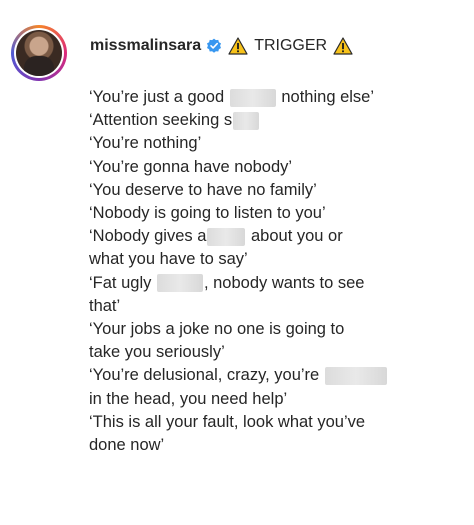  What do you see at coordinates (274, 120) in the screenshot?
I see `caption-line: ‘Attention seeking s` at bounding box center [274, 120].